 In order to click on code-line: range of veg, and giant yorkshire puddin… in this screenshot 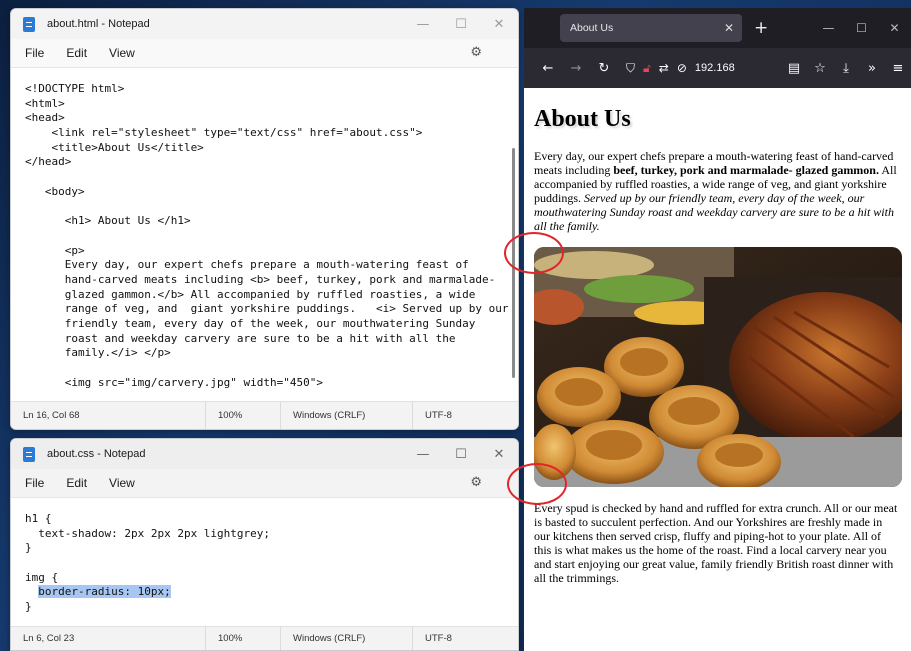, I will do `click(267, 309)`.